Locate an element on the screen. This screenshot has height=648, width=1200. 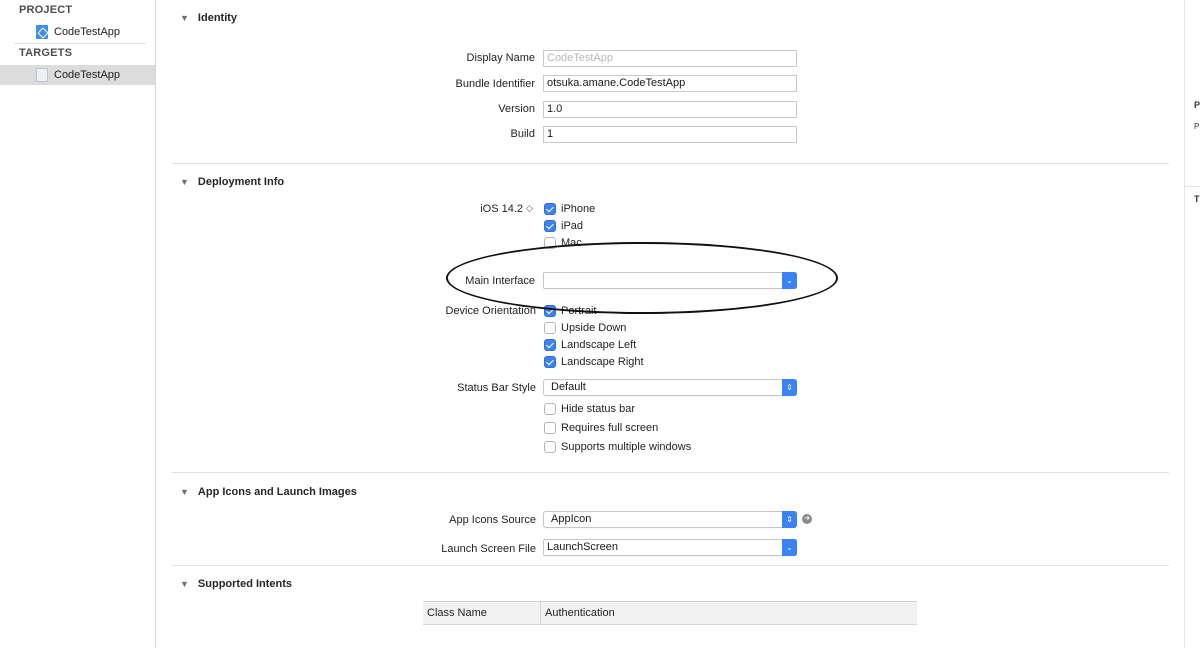
launch-screen-file-label: Launch Screen File is located at coordinates (488, 549).